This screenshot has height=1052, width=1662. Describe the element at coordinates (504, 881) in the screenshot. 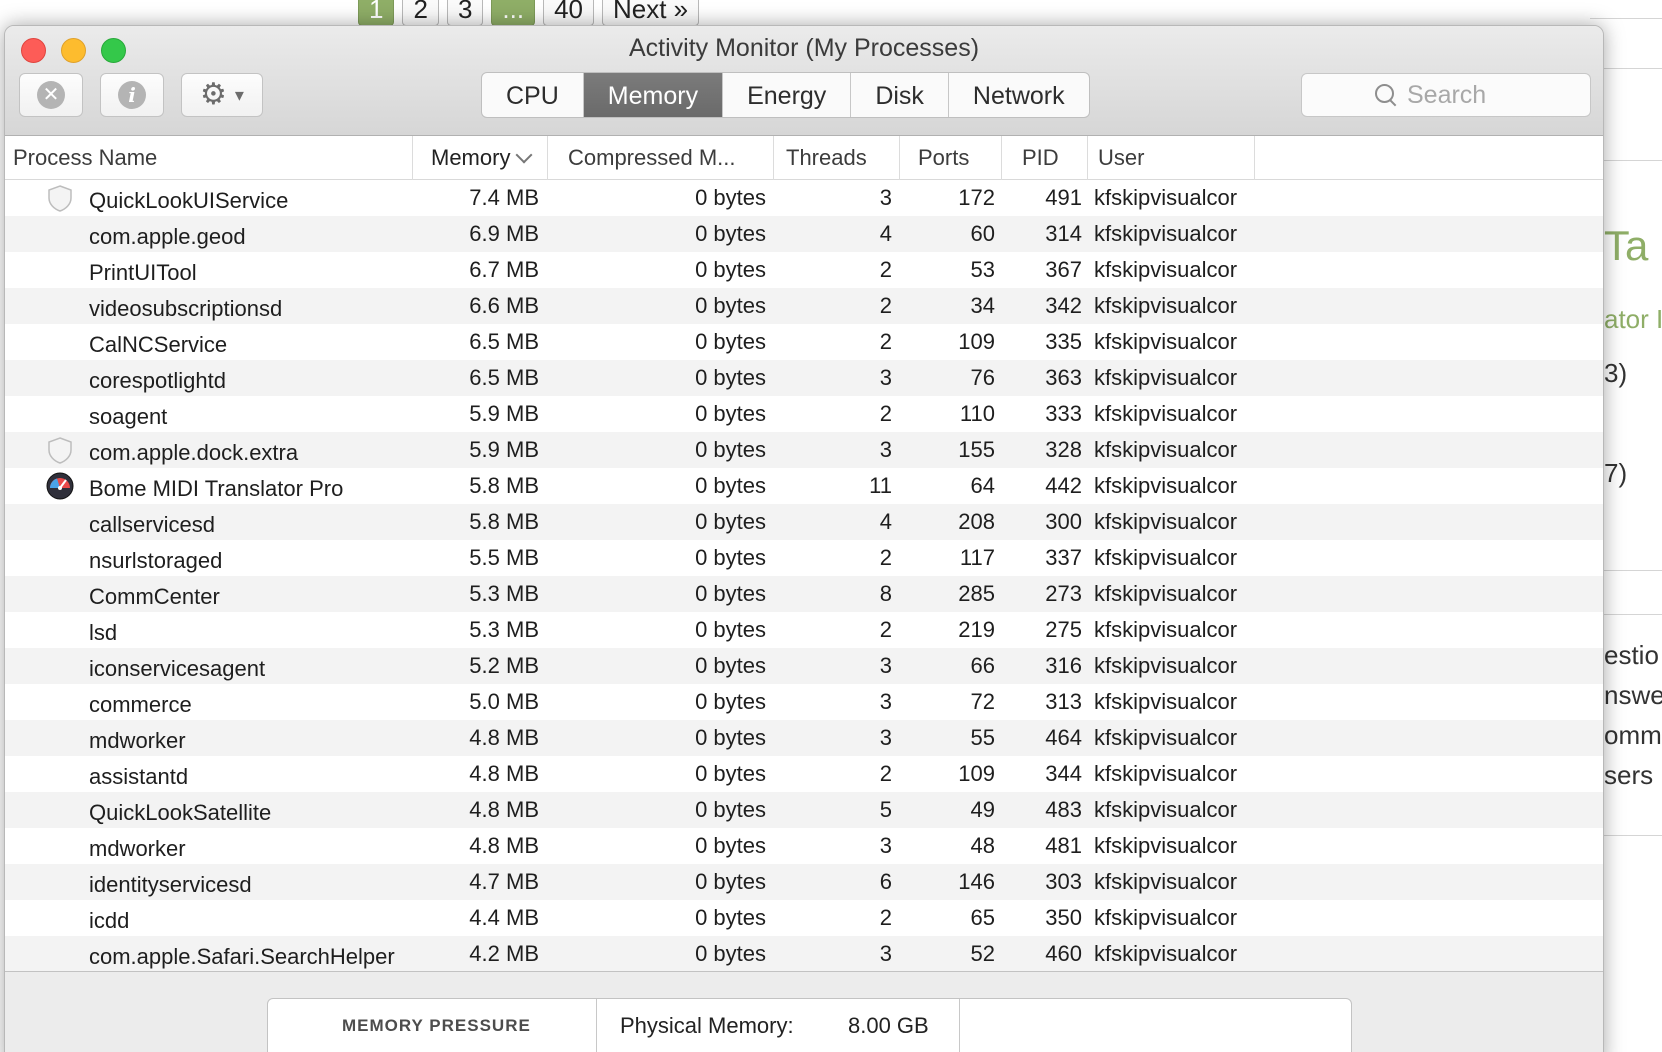

I see `cell-memory: 4.7 MB` at that location.